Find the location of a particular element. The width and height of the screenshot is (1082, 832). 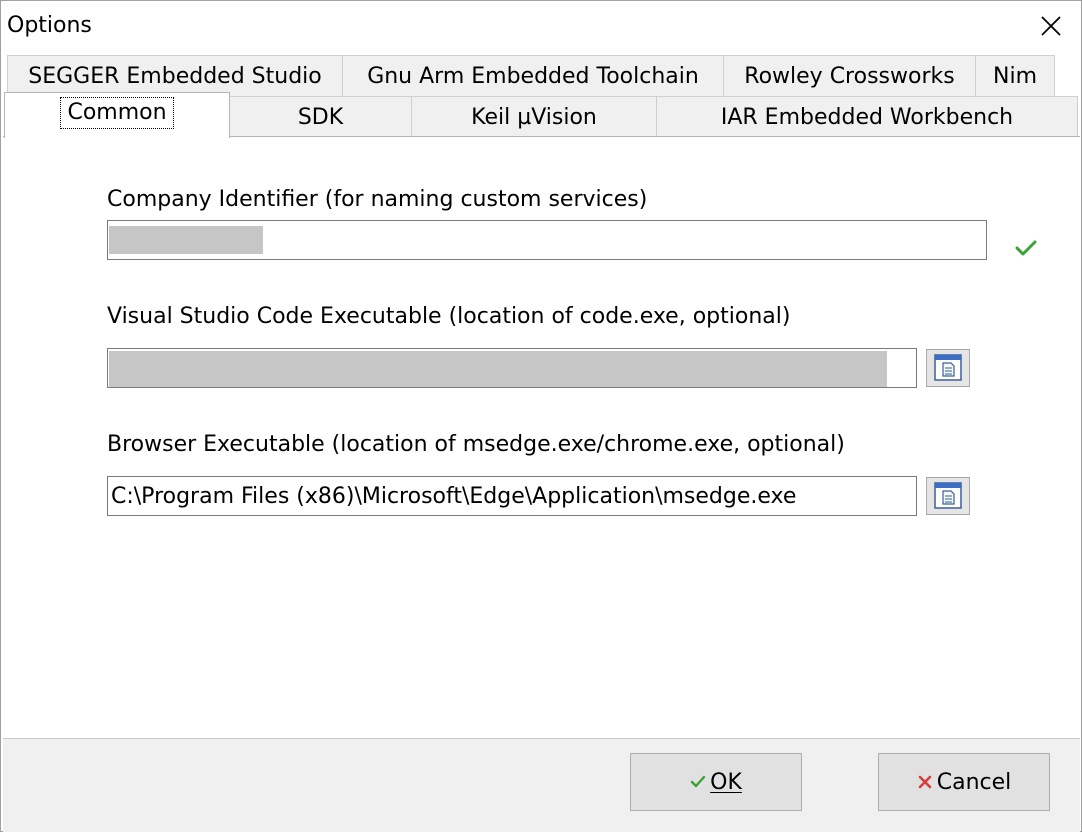

tab-sdk: SDK is located at coordinates (320, 116).